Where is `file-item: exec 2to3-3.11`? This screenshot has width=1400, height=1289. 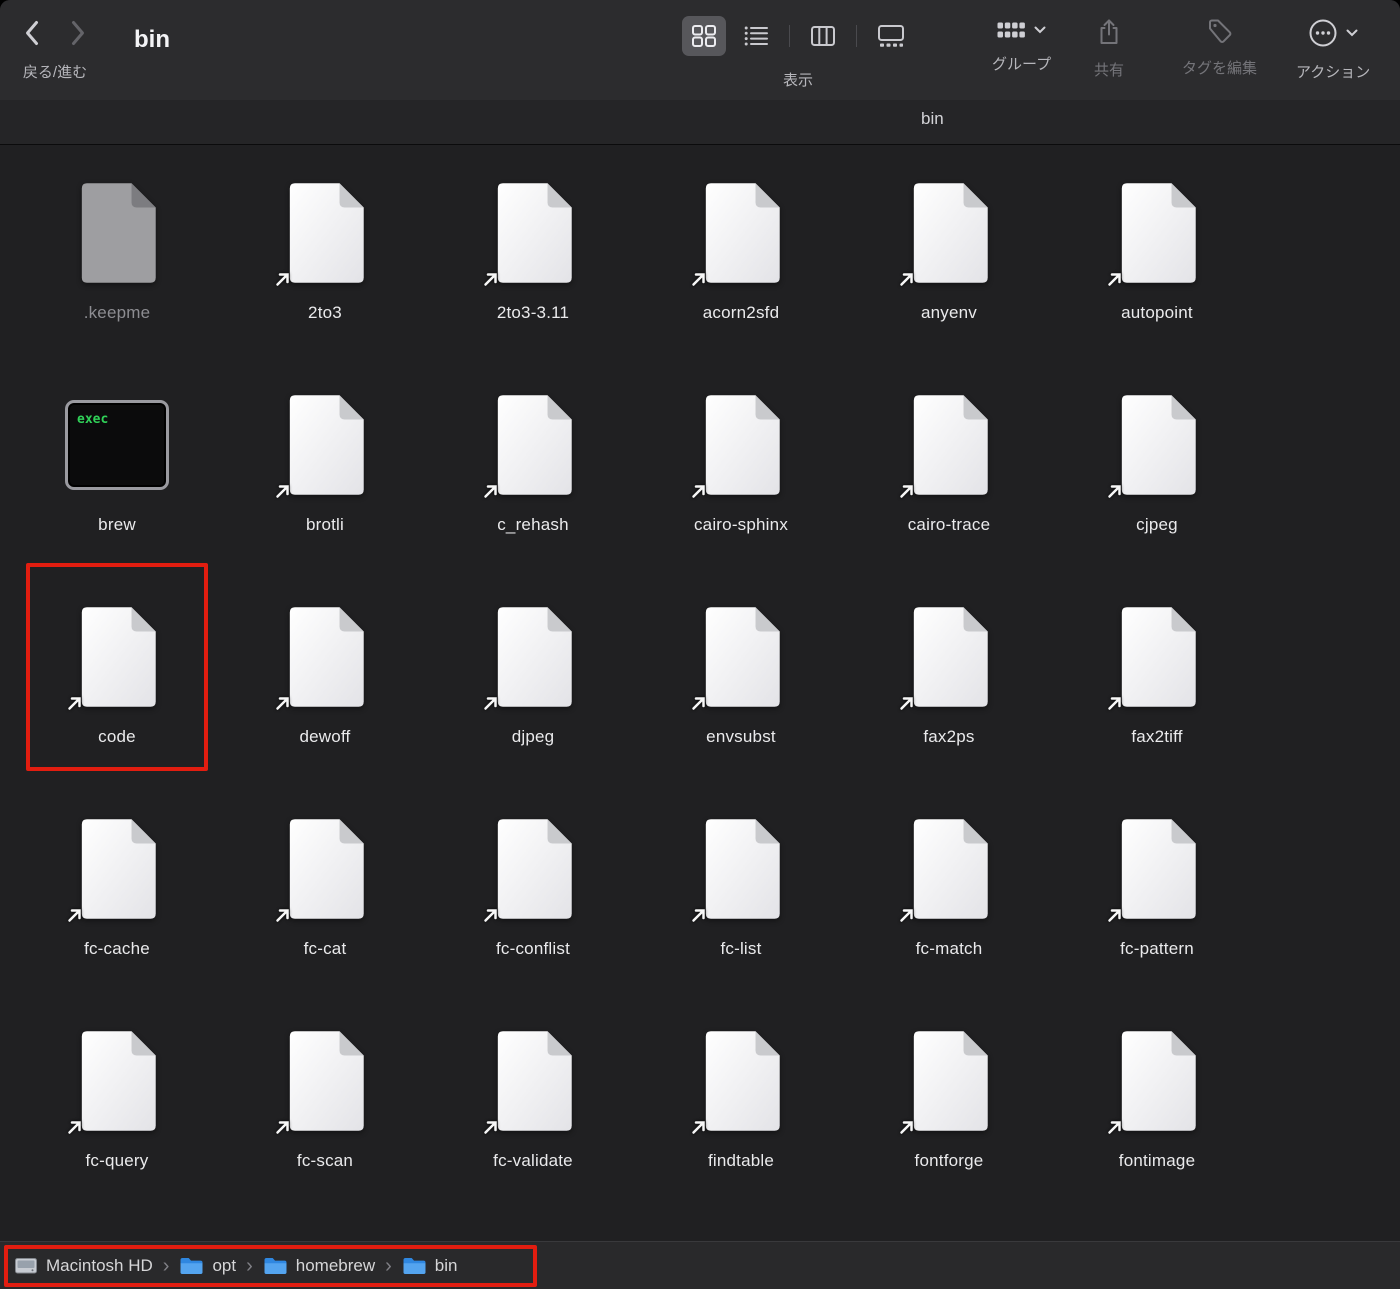
file-item: exec 2to3-3.11 is located at coordinates (533, 267).